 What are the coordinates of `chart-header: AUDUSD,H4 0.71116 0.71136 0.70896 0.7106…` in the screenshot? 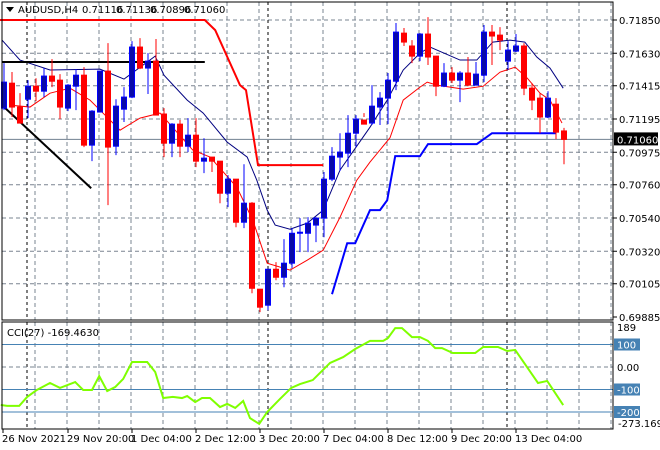 It's located at (115, 10).